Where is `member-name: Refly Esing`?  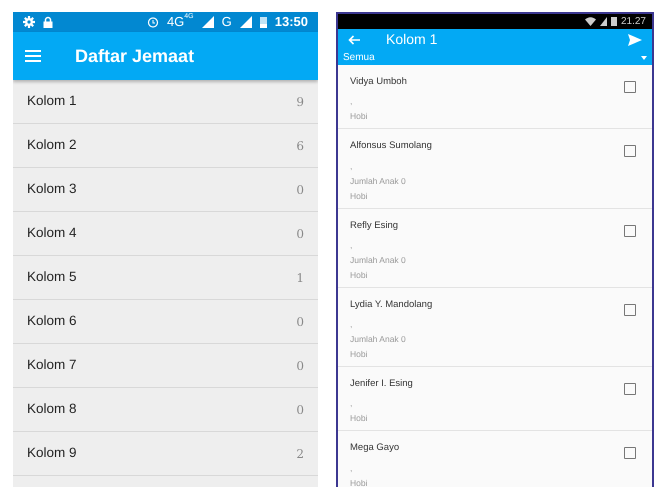 member-name: Refly Esing is located at coordinates (375, 225).